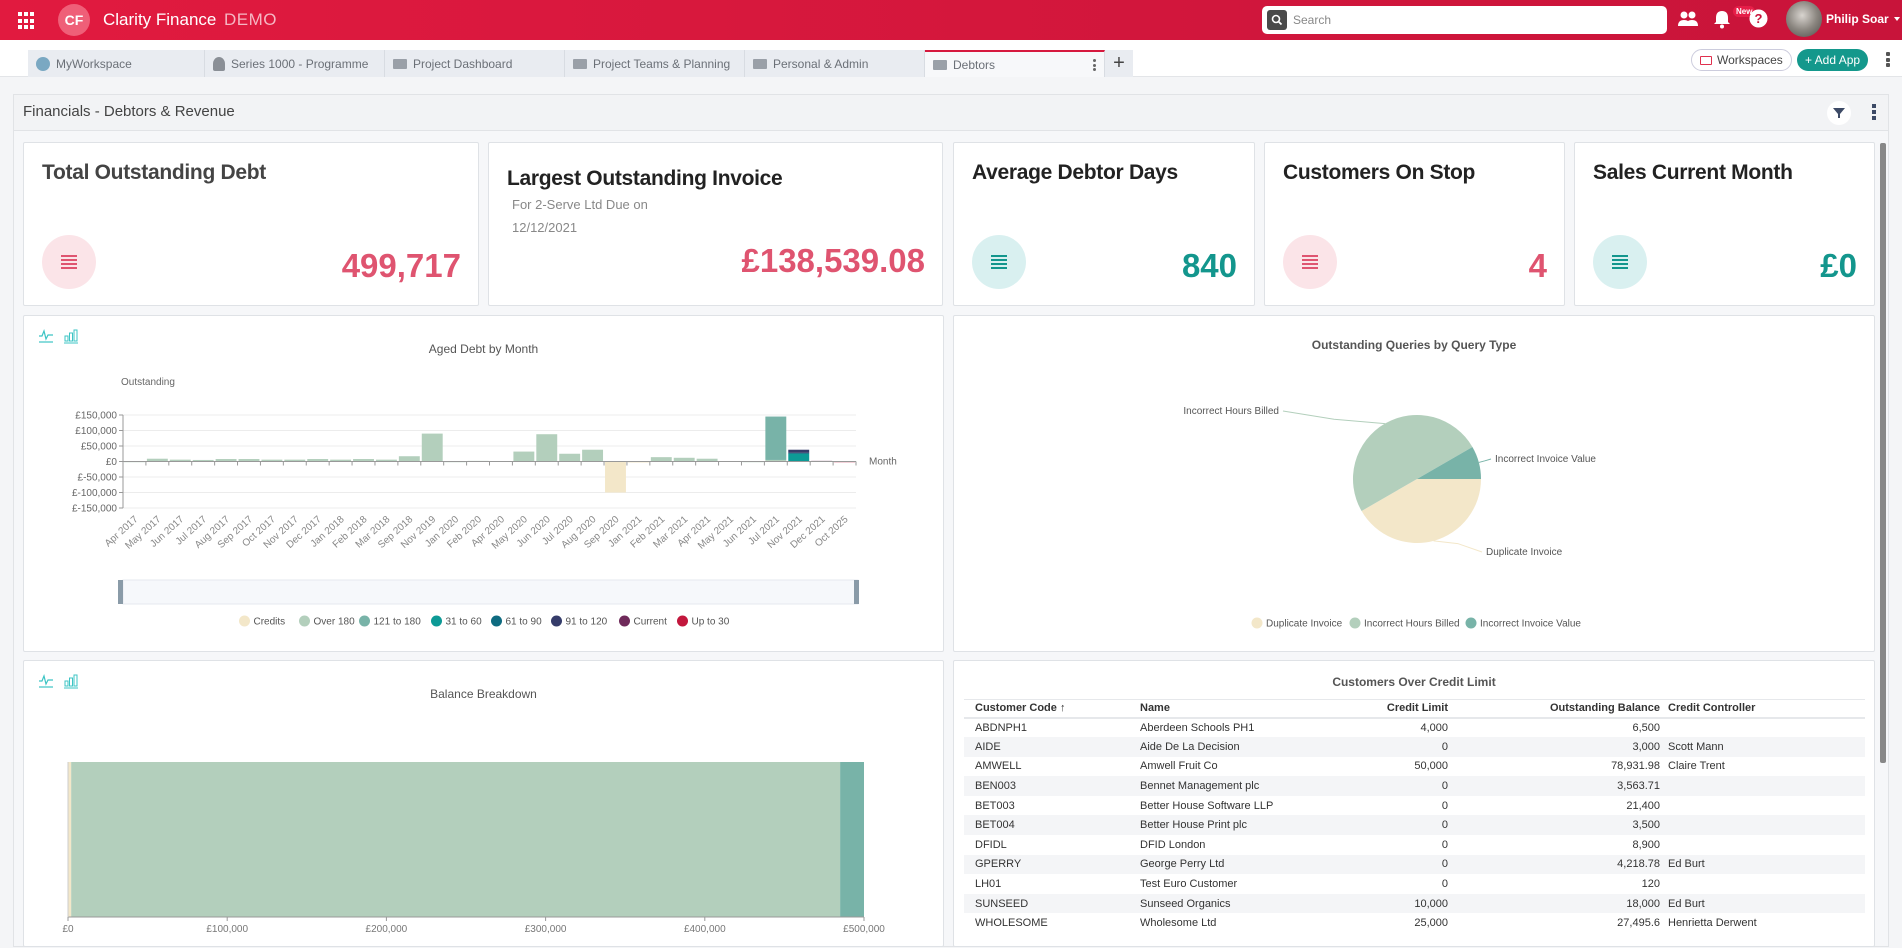 The width and height of the screenshot is (1902, 948). I want to click on tab-menu-icon, so click(1094, 65).